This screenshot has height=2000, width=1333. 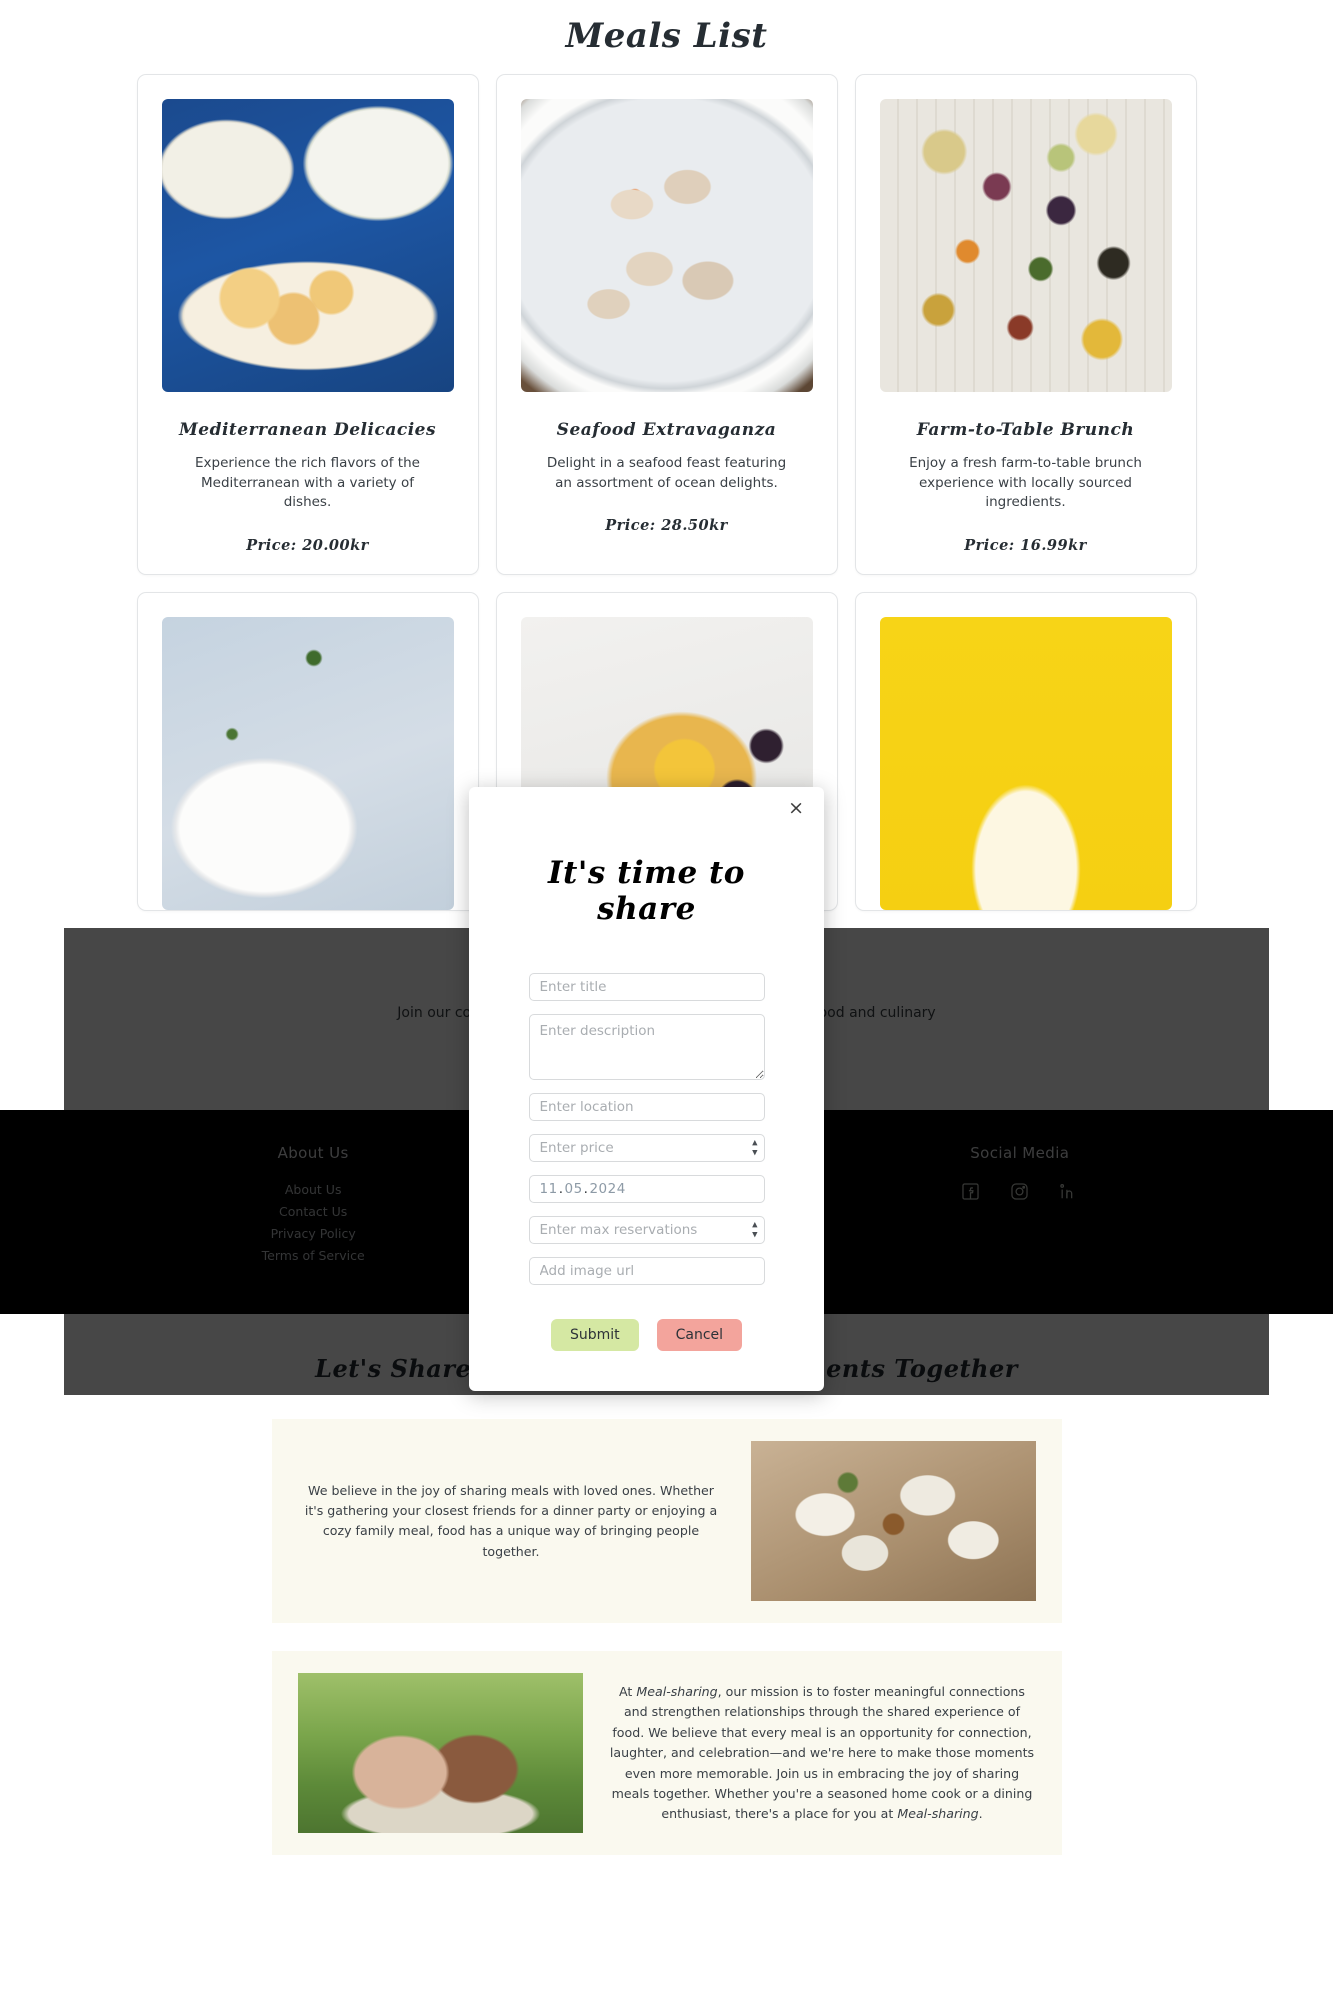 I want to click on price-stepper: ▲▼, so click(x=646, y=1148).